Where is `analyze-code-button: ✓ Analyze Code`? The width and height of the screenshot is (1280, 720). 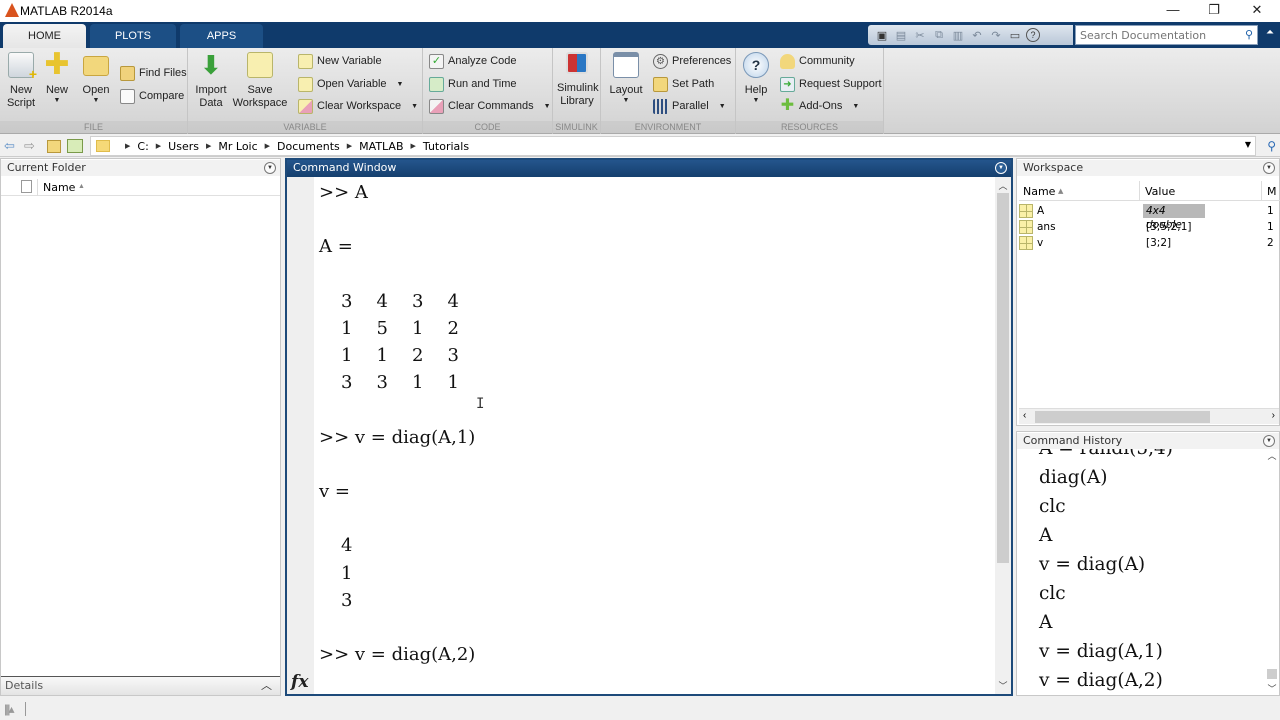 analyze-code-button: ✓ Analyze Code is located at coordinates (473, 61).